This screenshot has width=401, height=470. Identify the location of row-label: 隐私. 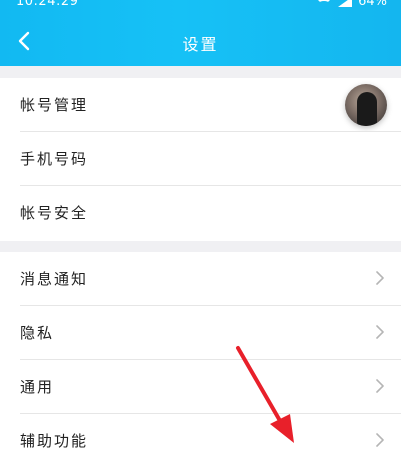
(37, 333).